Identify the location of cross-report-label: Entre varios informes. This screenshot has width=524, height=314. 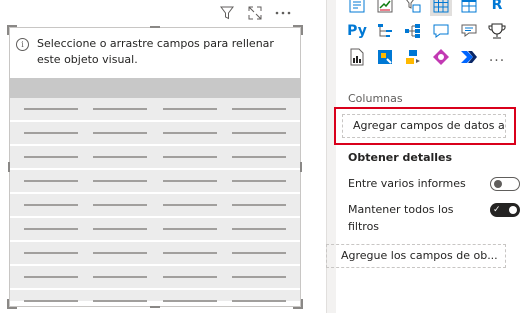
(407, 183).